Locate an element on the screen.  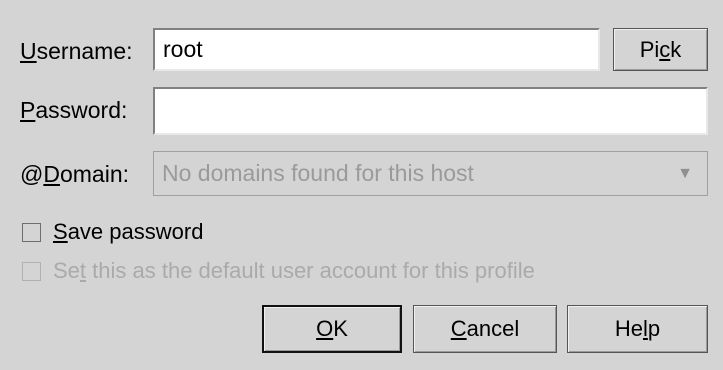
pick-button: Pi c k is located at coordinates (660, 49).